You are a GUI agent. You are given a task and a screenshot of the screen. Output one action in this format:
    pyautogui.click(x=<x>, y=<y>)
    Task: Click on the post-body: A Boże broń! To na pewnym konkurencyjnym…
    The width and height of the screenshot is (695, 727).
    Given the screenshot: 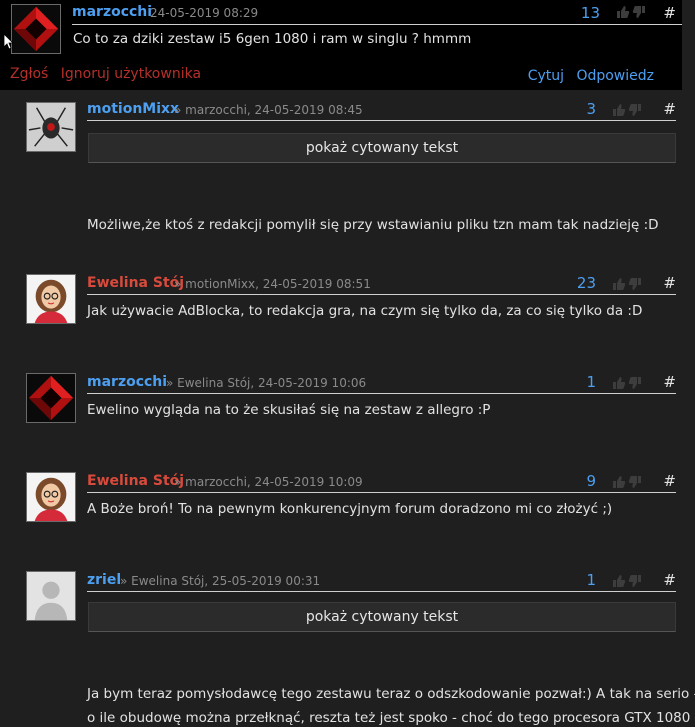 What is the action you would take?
    pyautogui.click(x=350, y=509)
    